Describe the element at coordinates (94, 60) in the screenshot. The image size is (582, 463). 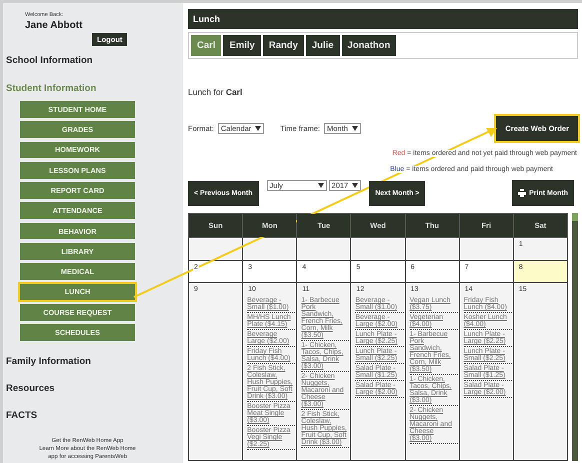
I see `sidebar-section-link: School Information` at that location.